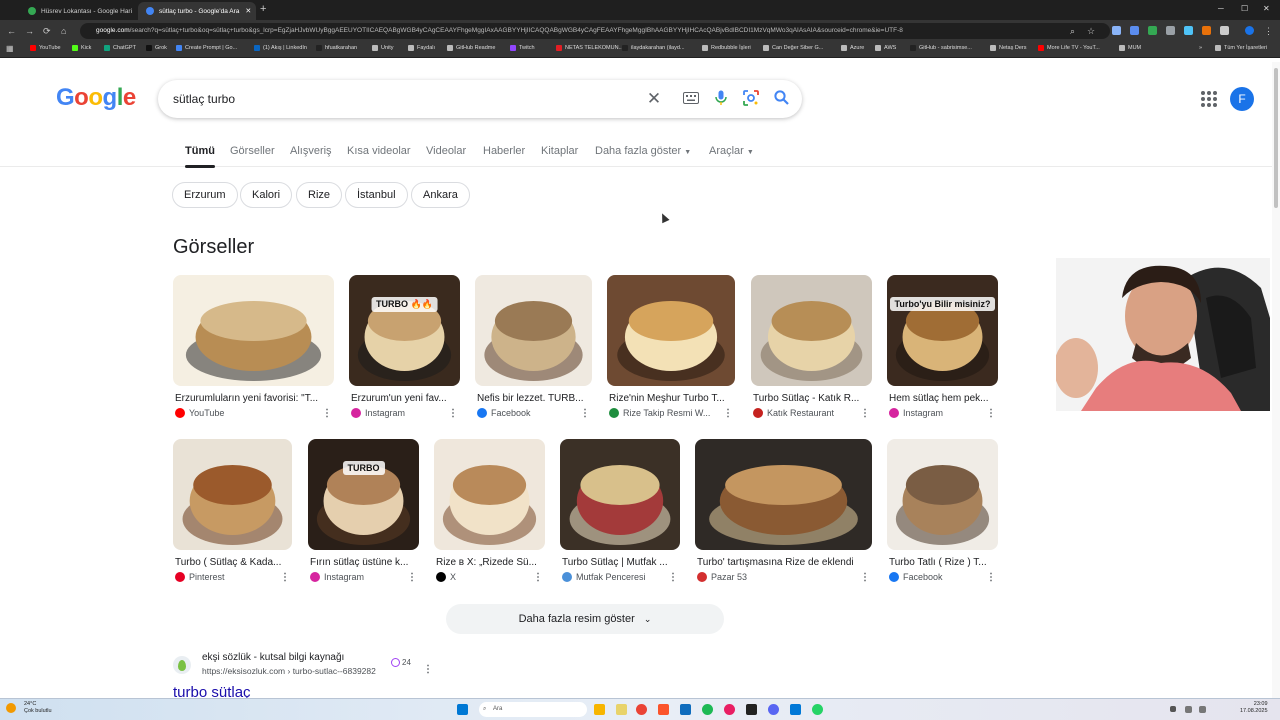  Describe the element at coordinates (421, 48) in the screenshot. I see `bookmark-item: Faydalı` at that location.